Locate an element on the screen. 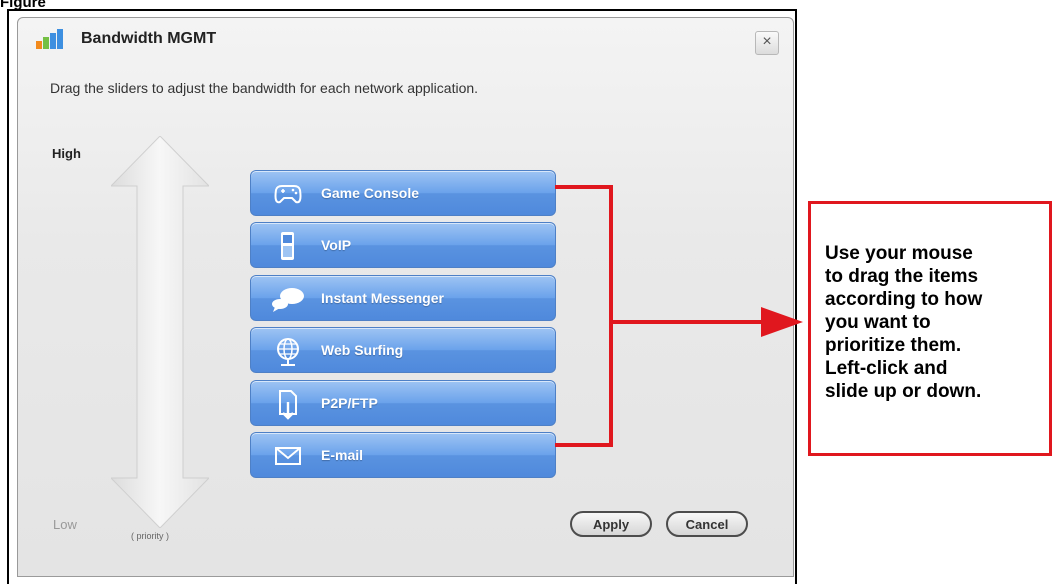 The image size is (1052, 584). app-game-console: Game Console is located at coordinates (403, 193).